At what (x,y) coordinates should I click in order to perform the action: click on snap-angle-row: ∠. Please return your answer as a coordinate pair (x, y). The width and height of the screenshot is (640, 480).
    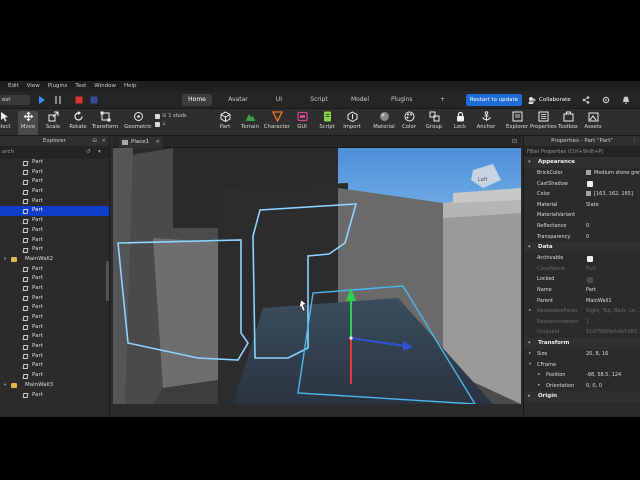
    Looking at the image, I should click on (171, 124).